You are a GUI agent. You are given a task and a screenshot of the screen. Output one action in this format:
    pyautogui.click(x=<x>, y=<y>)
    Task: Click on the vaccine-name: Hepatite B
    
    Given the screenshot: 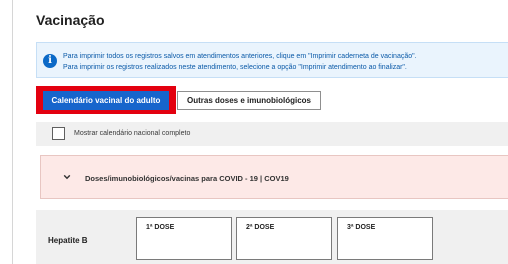 What is the action you would take?
    pyautogui.click(x=68, y=240)
    